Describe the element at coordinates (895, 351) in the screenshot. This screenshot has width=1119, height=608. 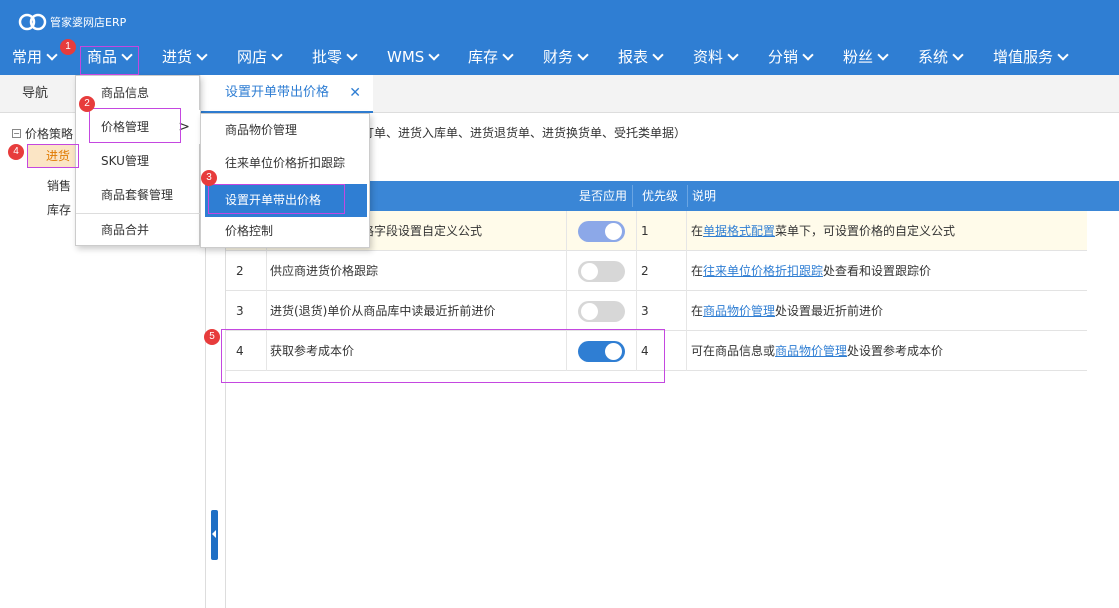
I see `note-text: 处设置参考成本价` at that location.